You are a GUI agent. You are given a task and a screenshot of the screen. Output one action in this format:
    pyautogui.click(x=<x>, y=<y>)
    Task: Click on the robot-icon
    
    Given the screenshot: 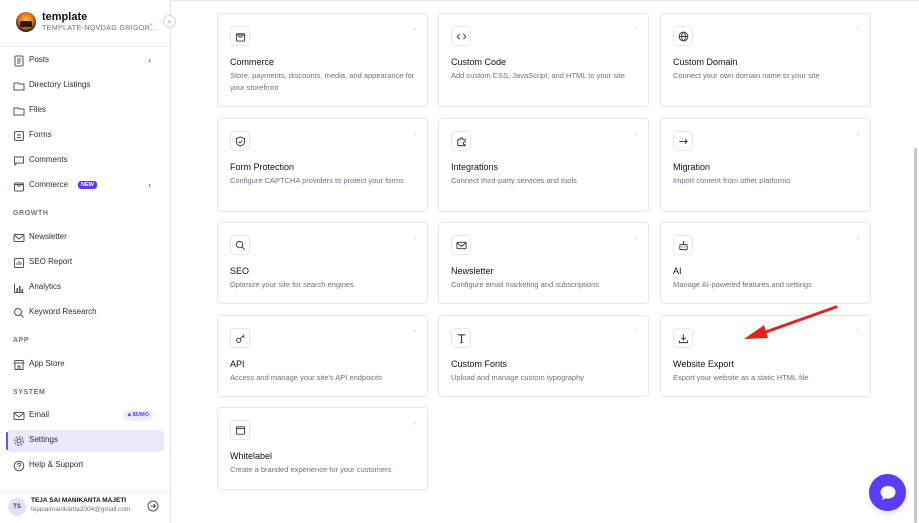 What is the action you would take?
    pyautogui.click(x=683, y=245)
    